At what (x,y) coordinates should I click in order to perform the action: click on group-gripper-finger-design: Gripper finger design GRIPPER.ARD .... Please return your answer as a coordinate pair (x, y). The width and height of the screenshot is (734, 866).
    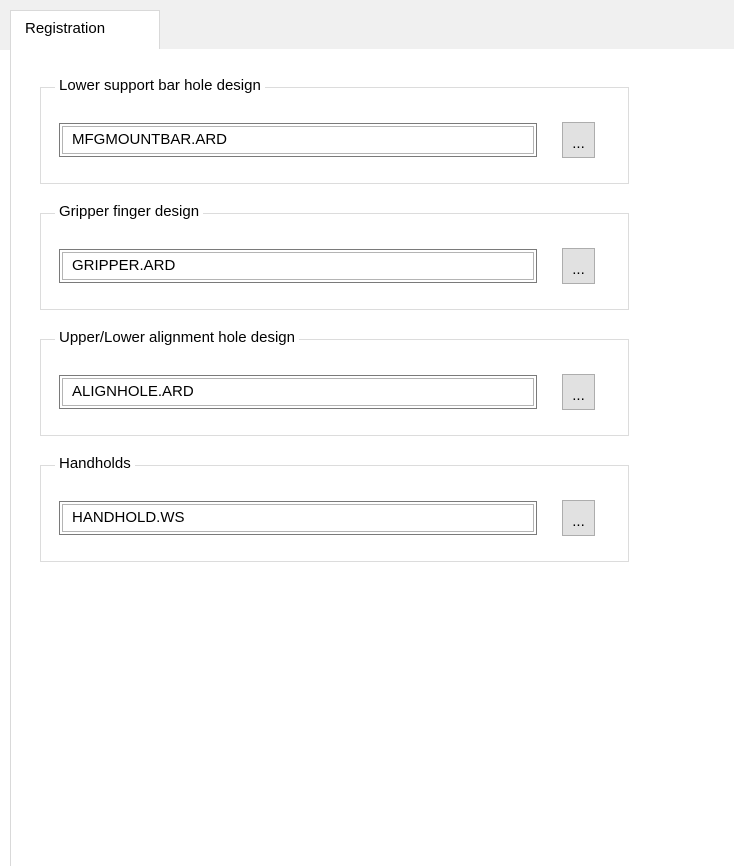
    Looking at the image, I should click on (334, 256).